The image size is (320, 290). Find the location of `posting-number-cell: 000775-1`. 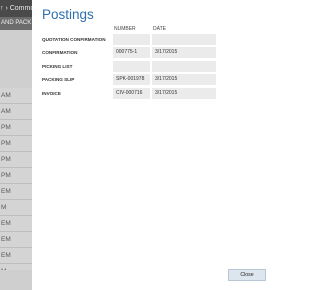

posting-number-cell: 000775-1 is located at coordinates (131, 52).